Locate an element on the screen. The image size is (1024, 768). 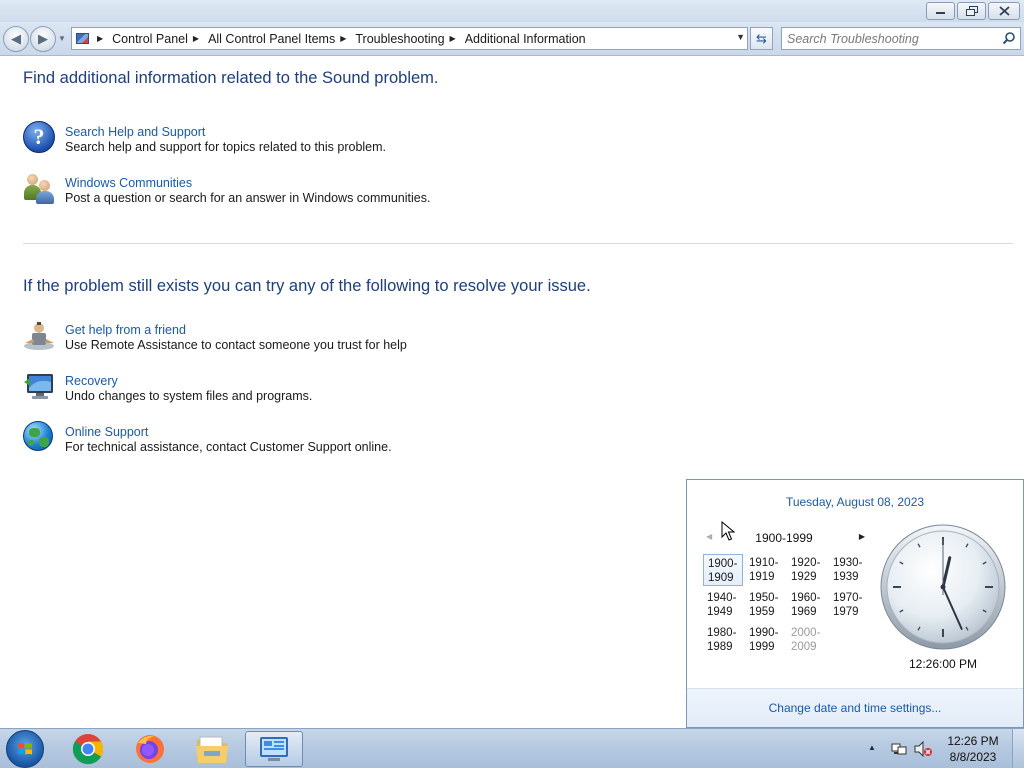
decade-cell: 1950- 1959 is located at coordinates (766, 606).